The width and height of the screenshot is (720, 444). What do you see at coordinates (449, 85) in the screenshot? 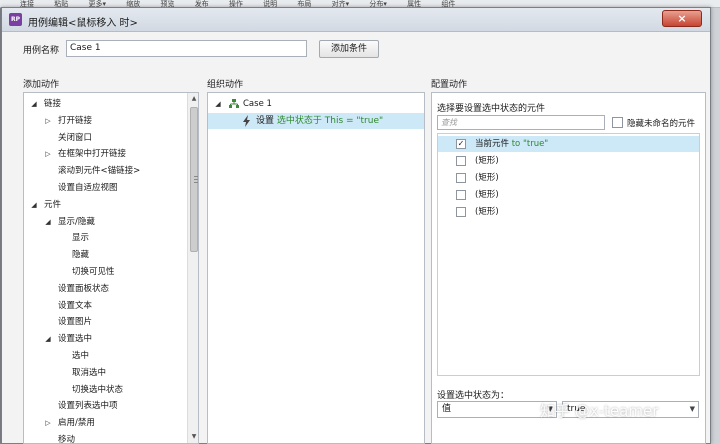
I see `configure-action-title: 配置动作` at bounding box center [449, 85].